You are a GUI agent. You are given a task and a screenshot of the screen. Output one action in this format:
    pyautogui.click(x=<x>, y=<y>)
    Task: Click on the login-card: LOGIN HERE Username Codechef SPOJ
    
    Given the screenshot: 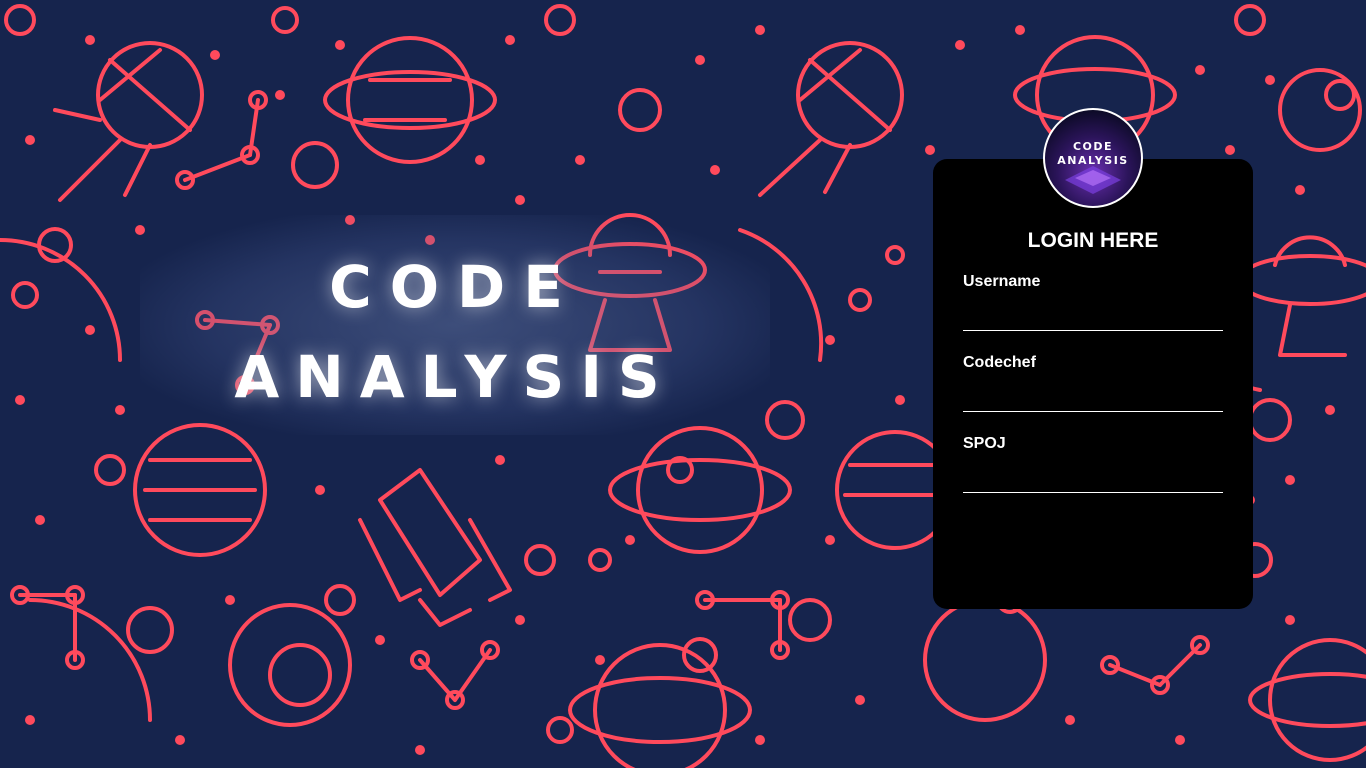 What is the action you would take?
    pyautogui.click(x=1093, y=384)
    